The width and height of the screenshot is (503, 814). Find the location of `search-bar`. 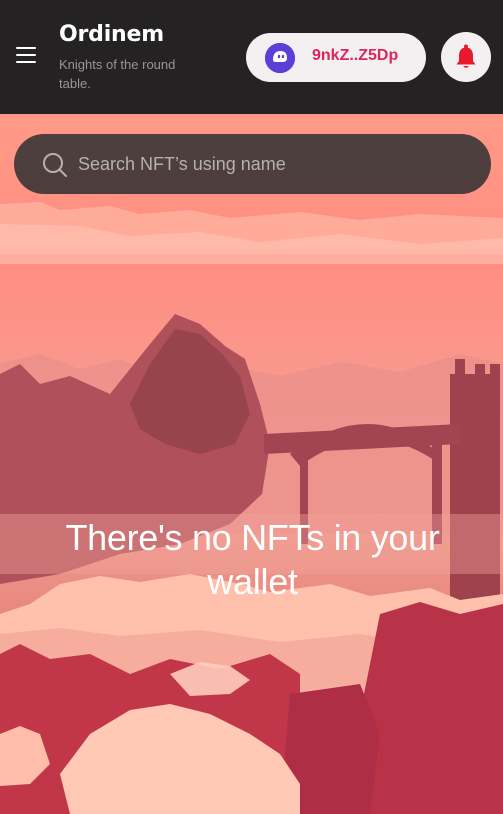

search-bar is located at coordinates (252, 164).